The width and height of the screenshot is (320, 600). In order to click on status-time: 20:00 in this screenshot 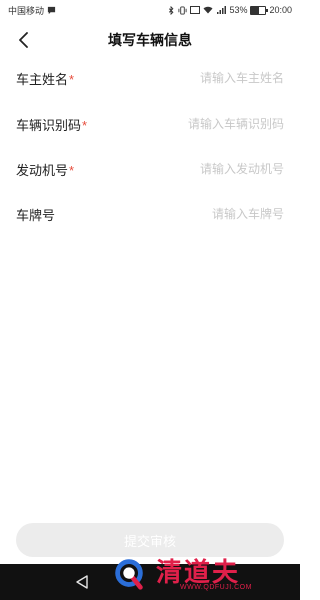, I will do `click(280, 10)`.